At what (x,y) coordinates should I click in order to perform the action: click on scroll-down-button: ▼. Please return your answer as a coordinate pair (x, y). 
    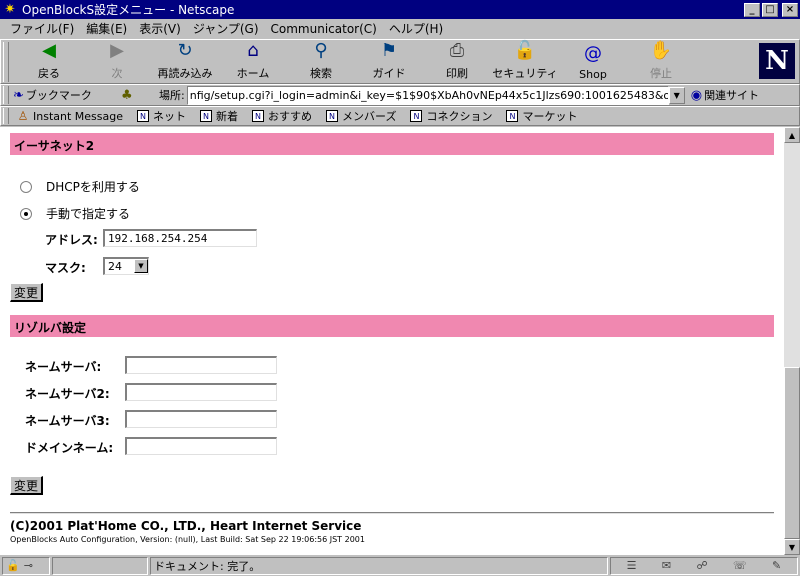
    Looking at the image, I should click on (792, 547).